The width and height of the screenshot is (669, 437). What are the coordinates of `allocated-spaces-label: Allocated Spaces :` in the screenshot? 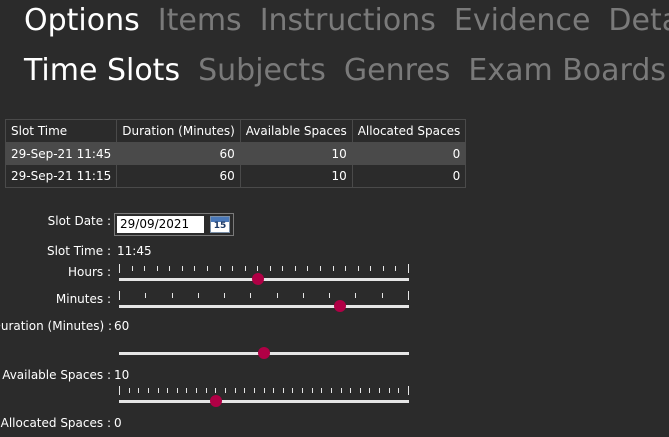 It's located at (55, 423).